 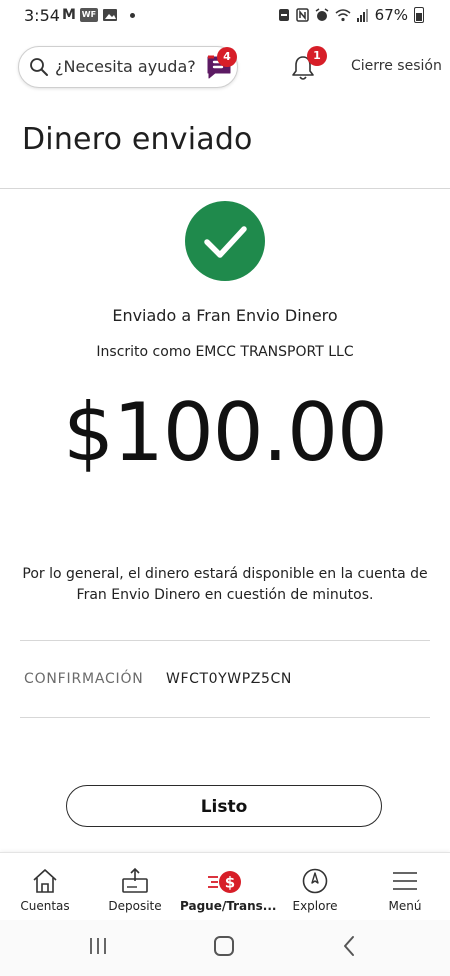 I want to click on confirmation-code: WFCT0YWPZ5CN, so click(x=229, y=679).